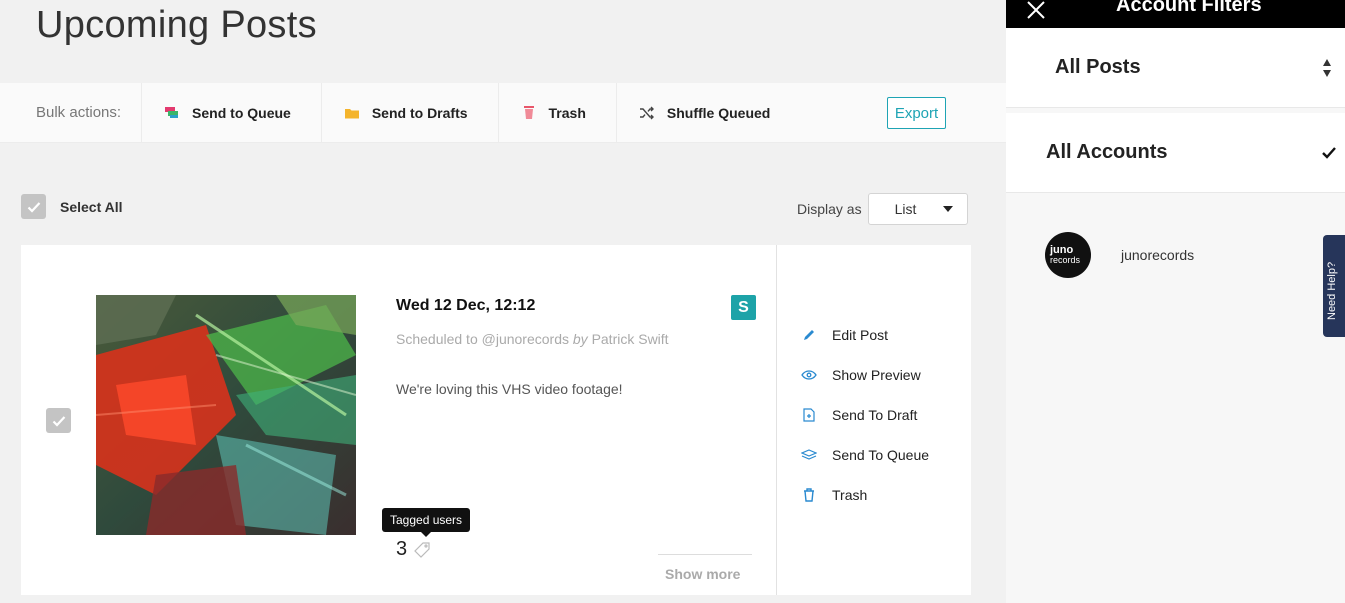 Image resolution: width=1345 pixels, height=603 pixels. Describe the element at coordinates (718, 112) in the screenshot. I see `shuffle-queued-label: Shuffle Queued` at that location.